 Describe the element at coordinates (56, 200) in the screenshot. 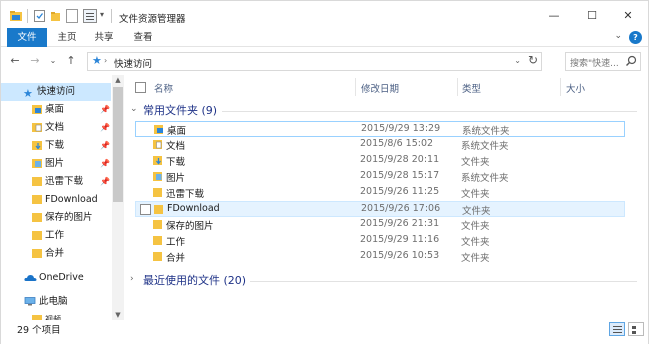

I see `sidebar-item-fdownload: FDownload` at that location.